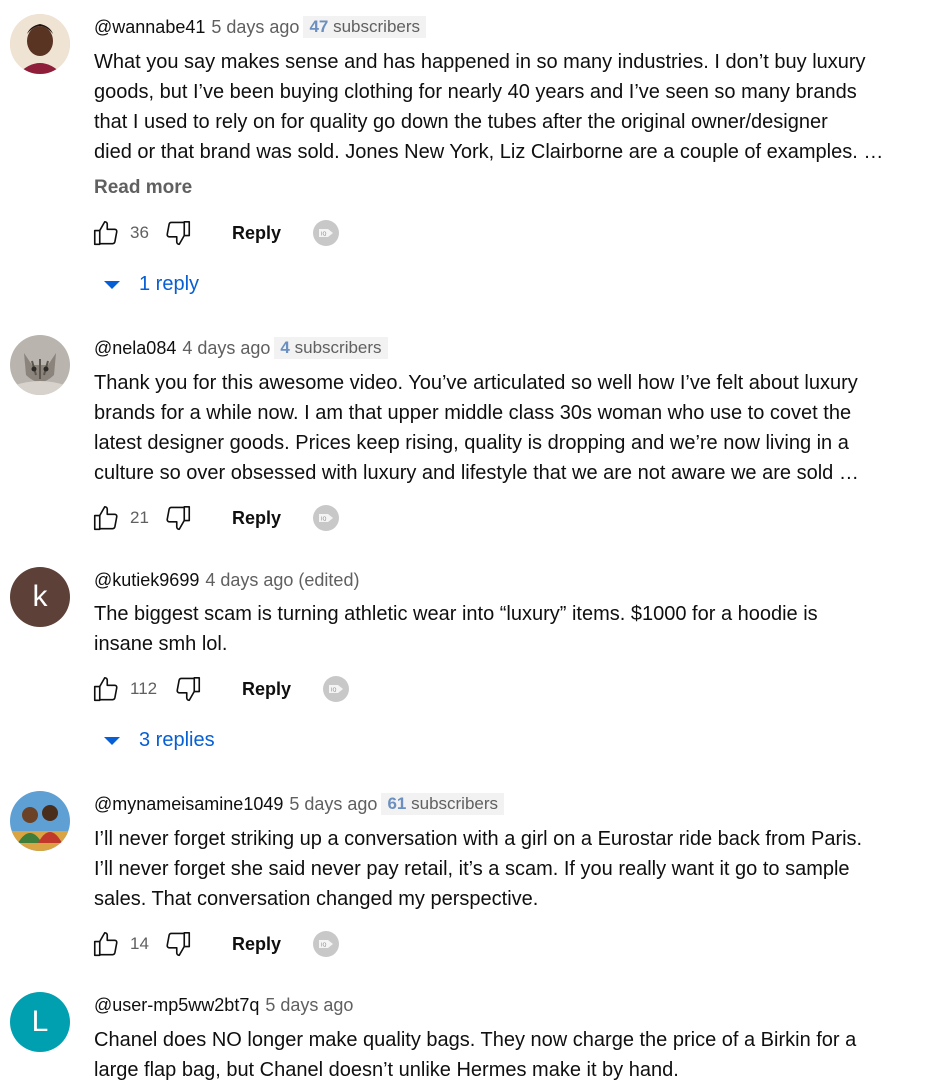 This screenshot has width=938, height=1092. What do you see at coordinates (135, 348) in the screenshot?
I see `author-name: @nela084` at bounding box center [135, 348].